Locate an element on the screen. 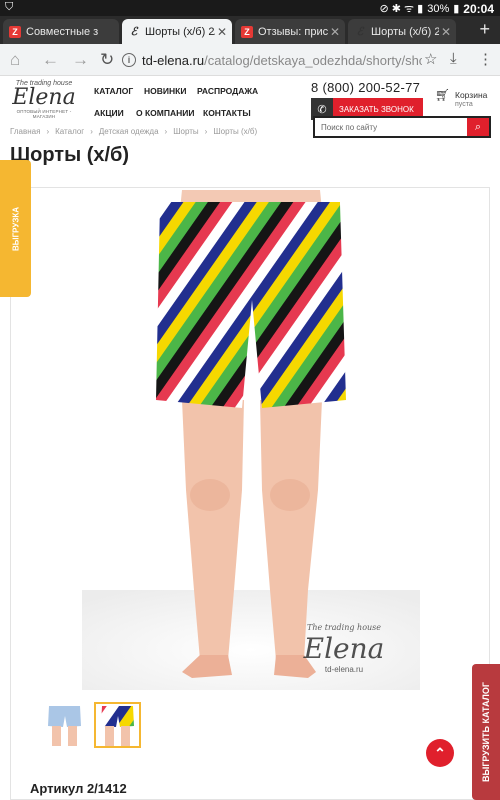 The width and height of the screenshot is (500, 800). browser-tab-1: Z Совместные з is located at coordinates (61, 31).